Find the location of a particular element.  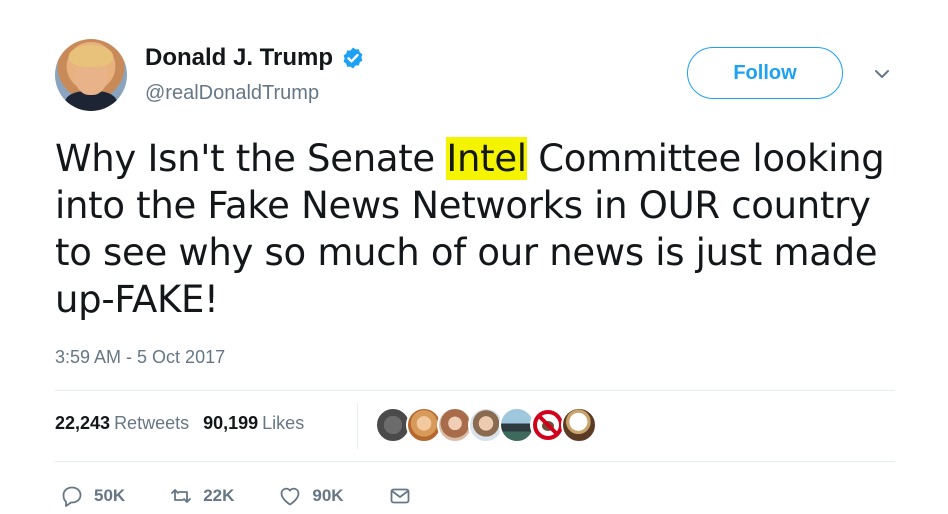

heart-icon is located at coordinates (290, 496).